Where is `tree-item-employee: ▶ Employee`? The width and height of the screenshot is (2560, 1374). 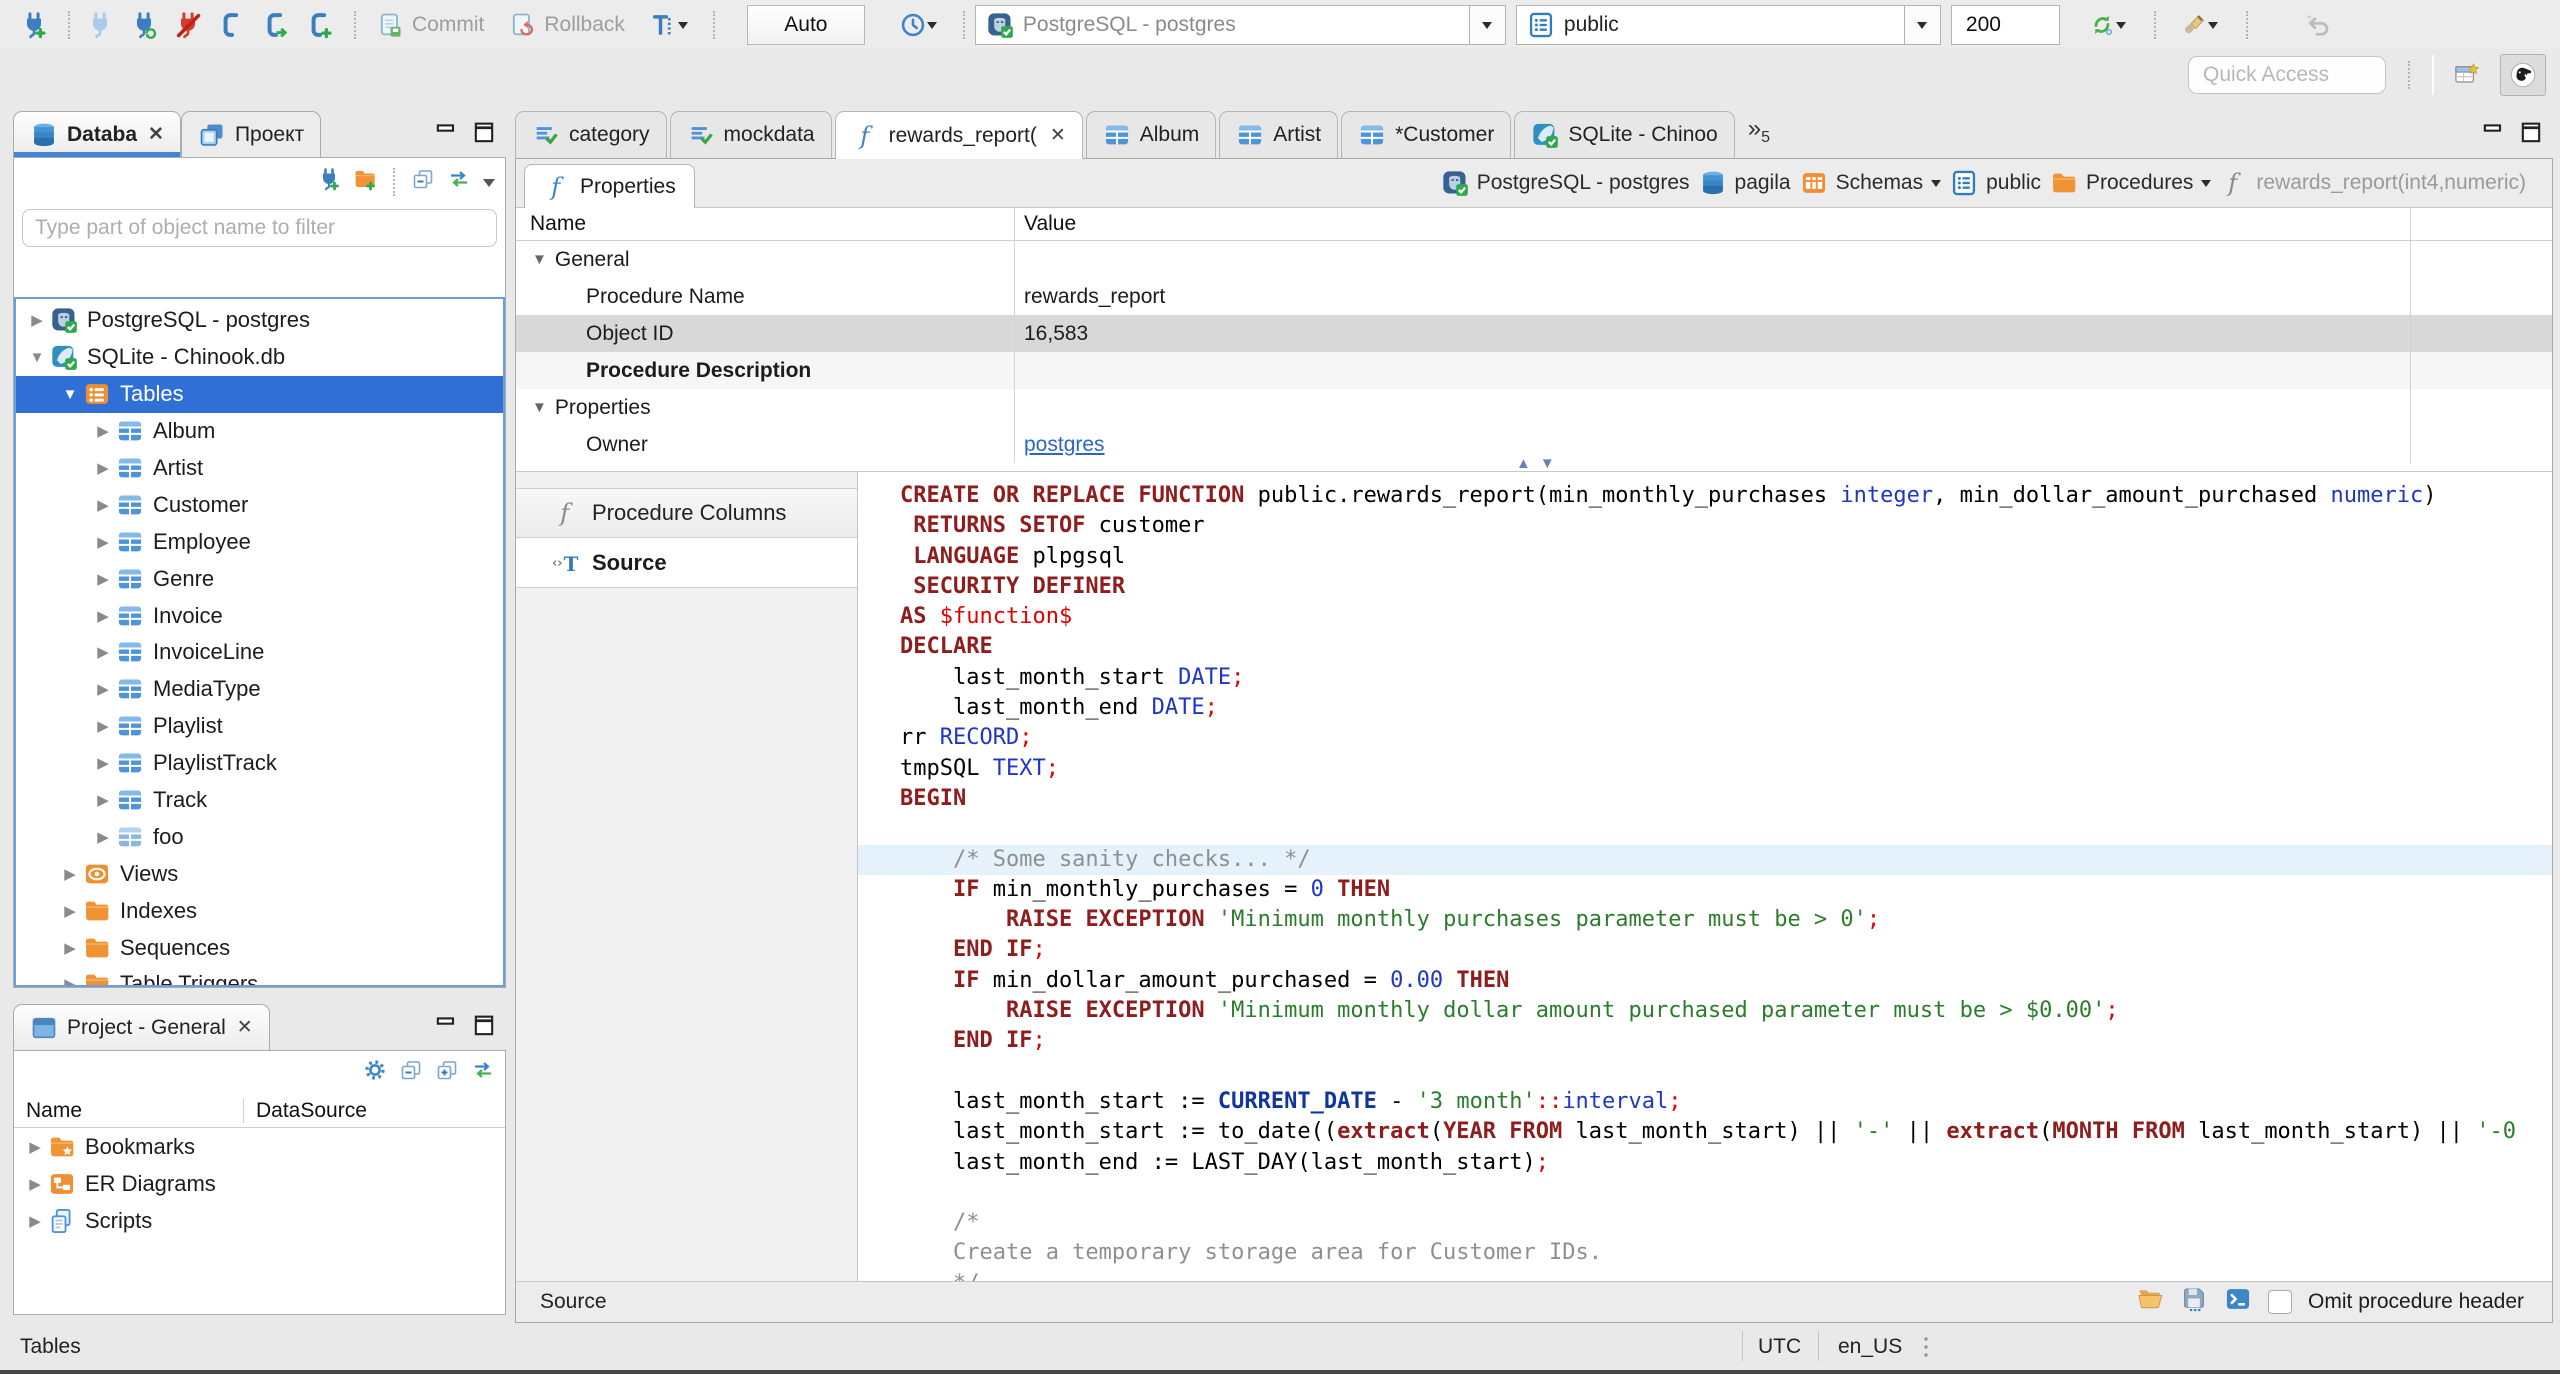
tree-item-employee: ▶ Employee is located at coordinates (259, 541).